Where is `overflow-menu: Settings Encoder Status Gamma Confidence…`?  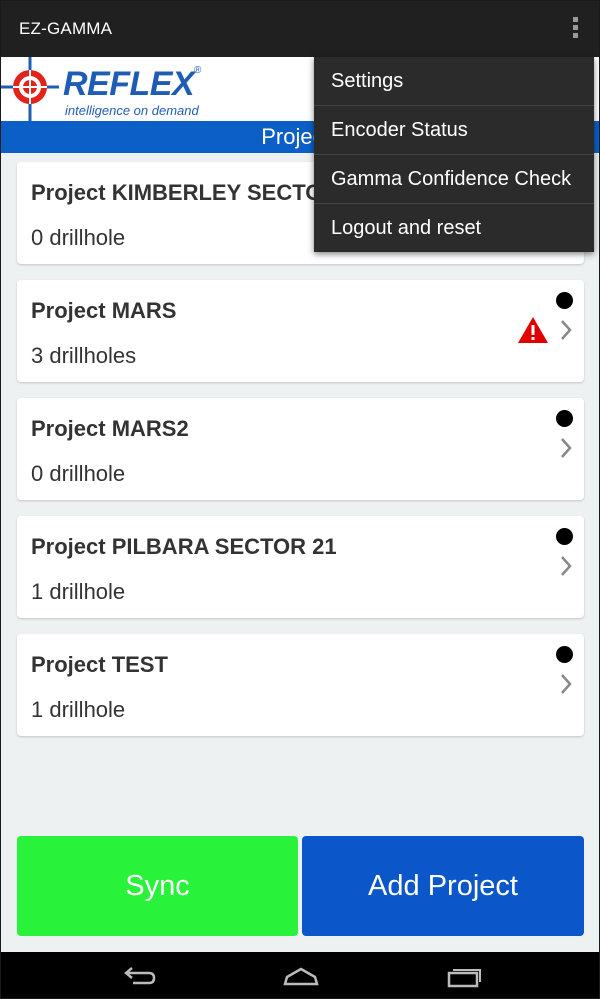
overflow-menu: Settings Encoder Status Gamma Confidence… is located at coordinates (454, 154).